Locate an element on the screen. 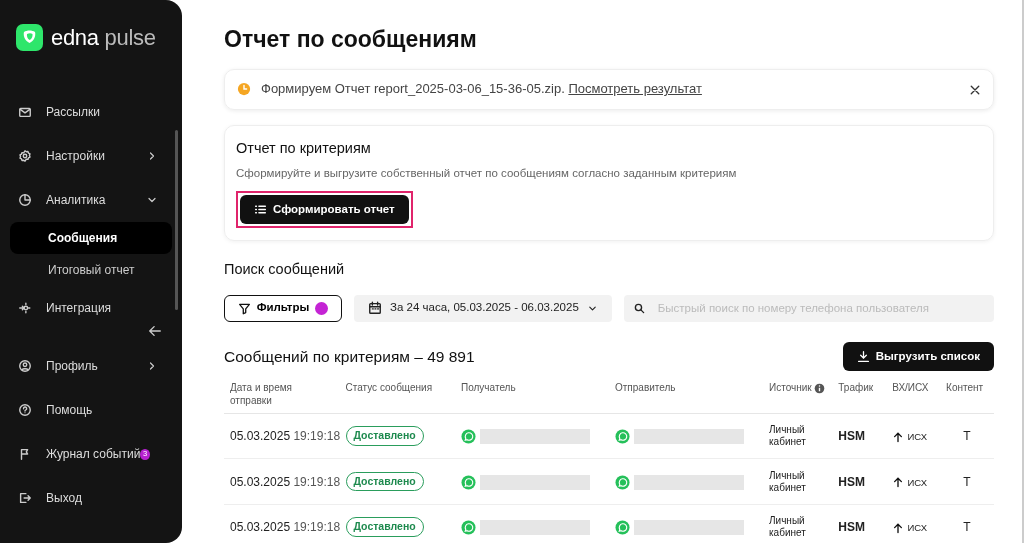 The width and height of the screenshot is (1024, 543). mail-icon is located at coordinates (25, 112).